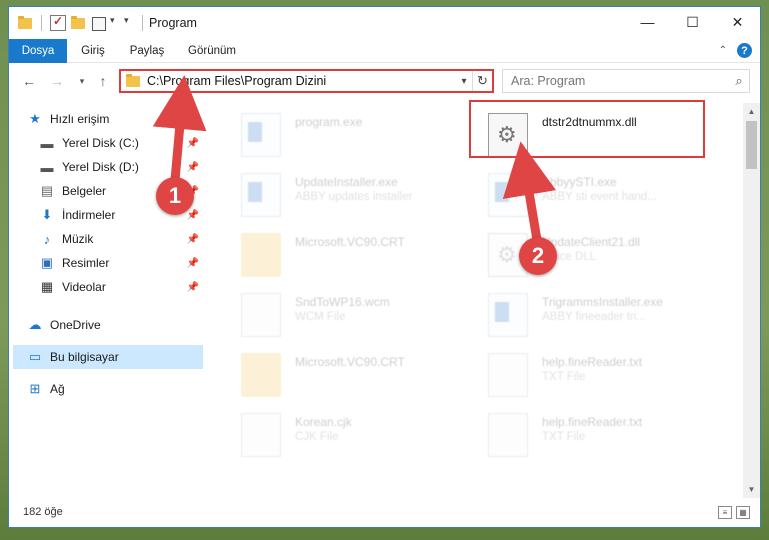 The height and width of the screenshot is (540, 769). Describe the element at coordinates (35, 356) in the screenshot. I see `computer-icon: ▭` at that location.